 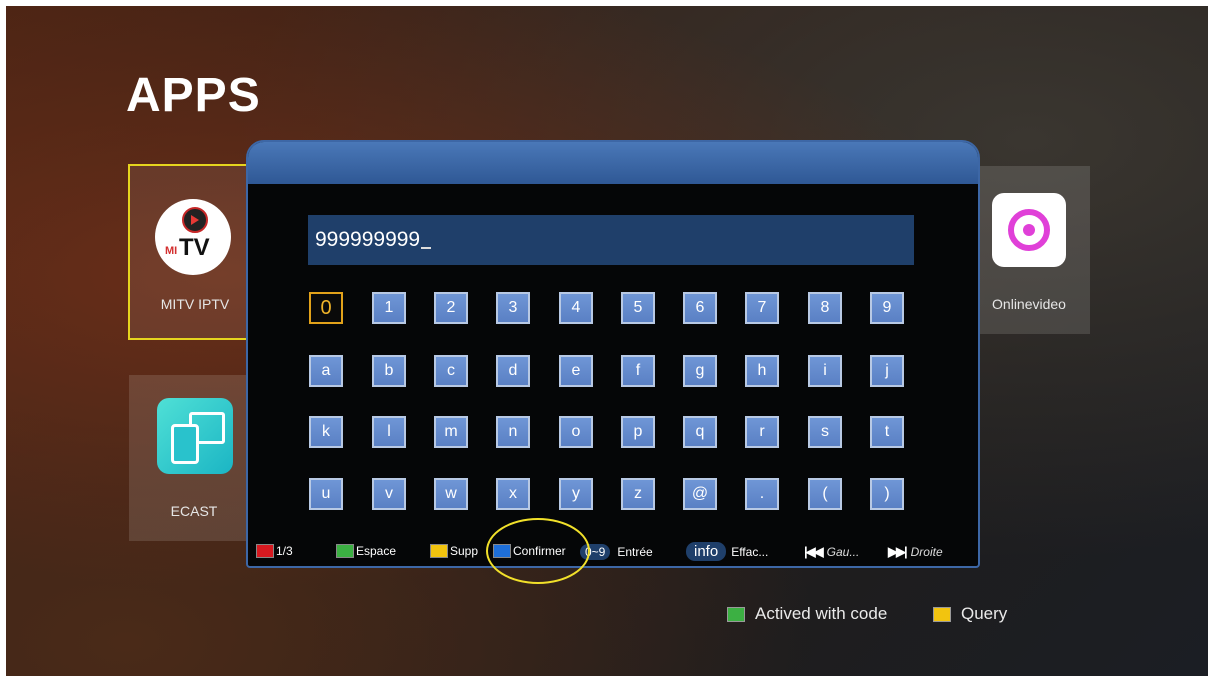 I want to click on legend-next: ▶▶| Droite, so click(x=915, y=552).